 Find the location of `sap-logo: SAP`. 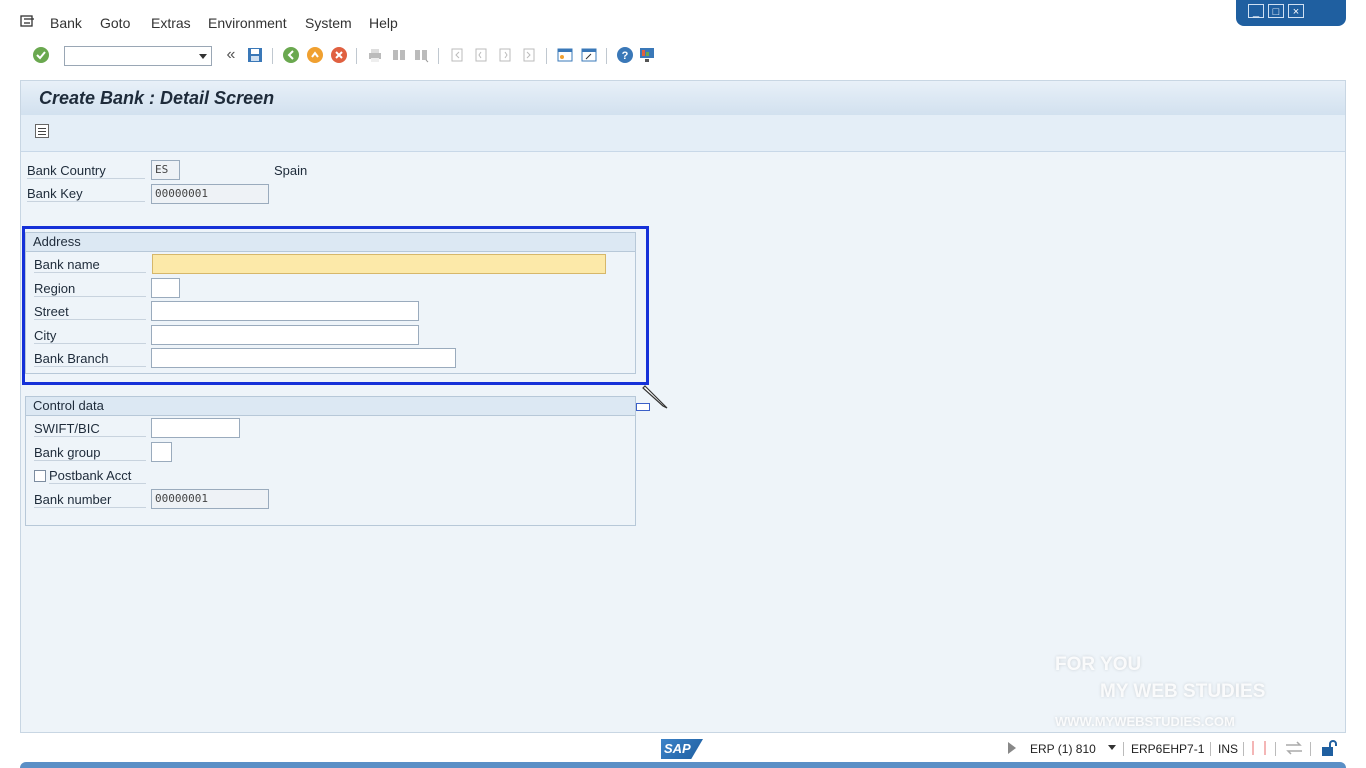

sap-logo: SAP is located at coordinates (682, 749).